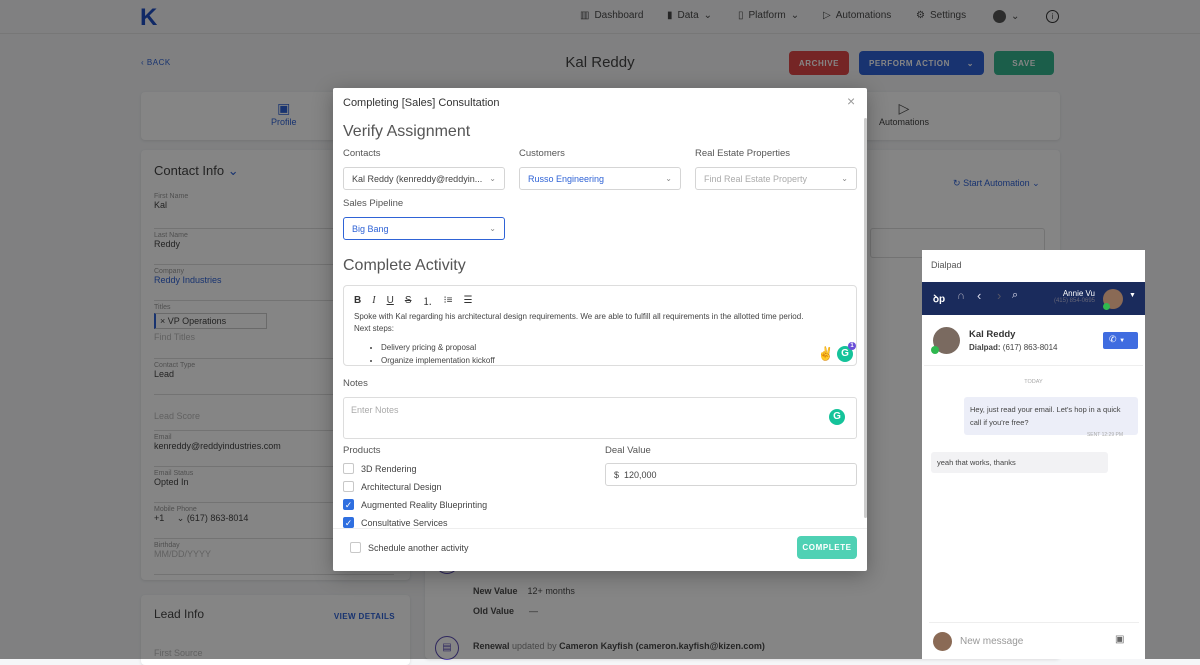 This screenshot has height=665, width=1200. Describe the element at coordinates (407, 131) in the screenshot. I see `verify-assignment-heading: Verify Assignment` at that location.